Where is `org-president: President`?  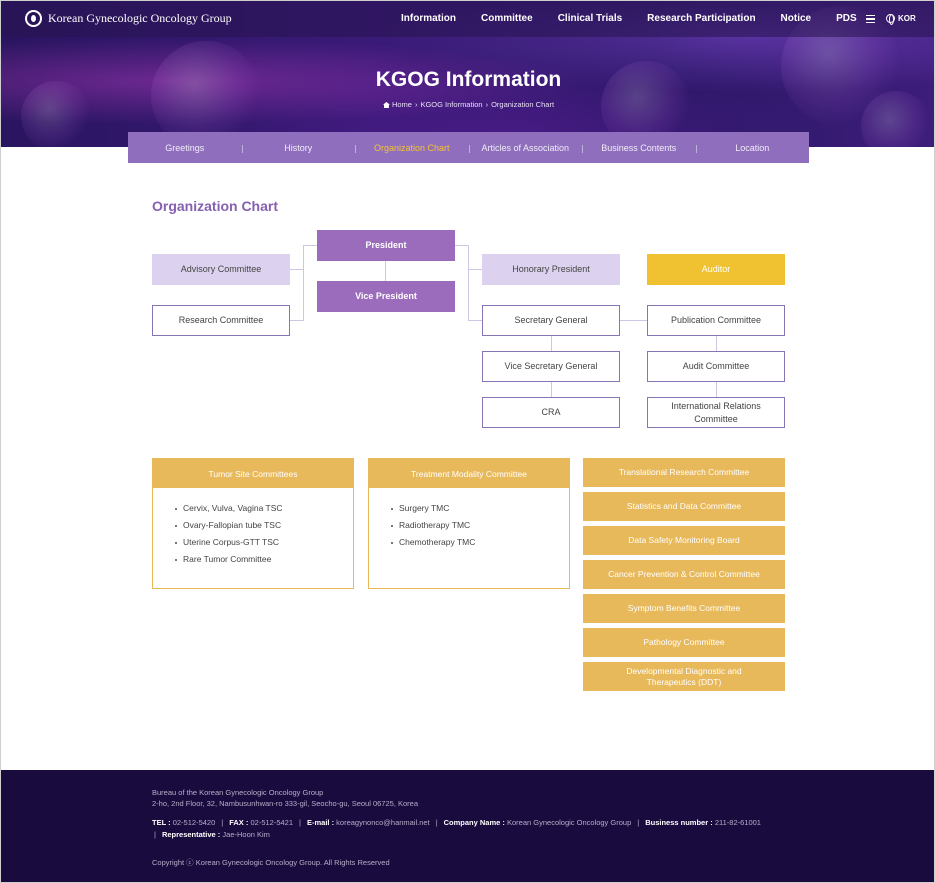
org-president: President is located at coordinates (386, 245).